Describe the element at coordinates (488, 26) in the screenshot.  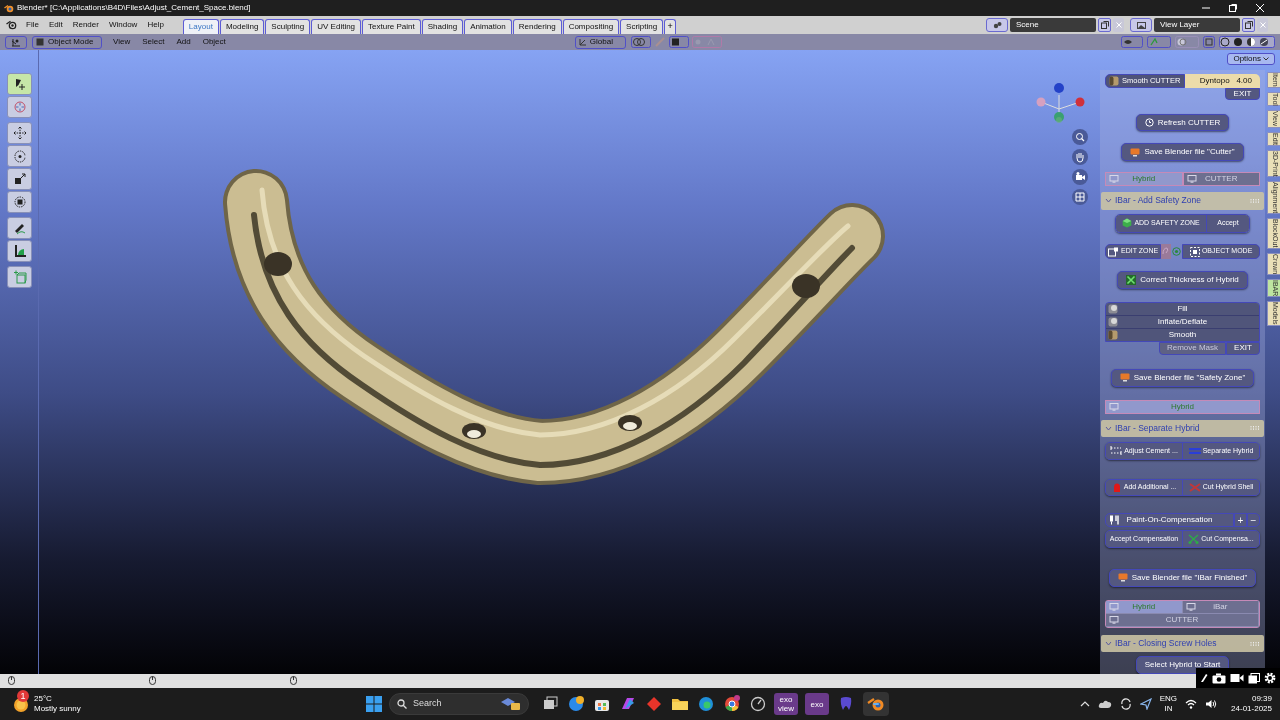
I see `workspace-tab: Animation` at that location.